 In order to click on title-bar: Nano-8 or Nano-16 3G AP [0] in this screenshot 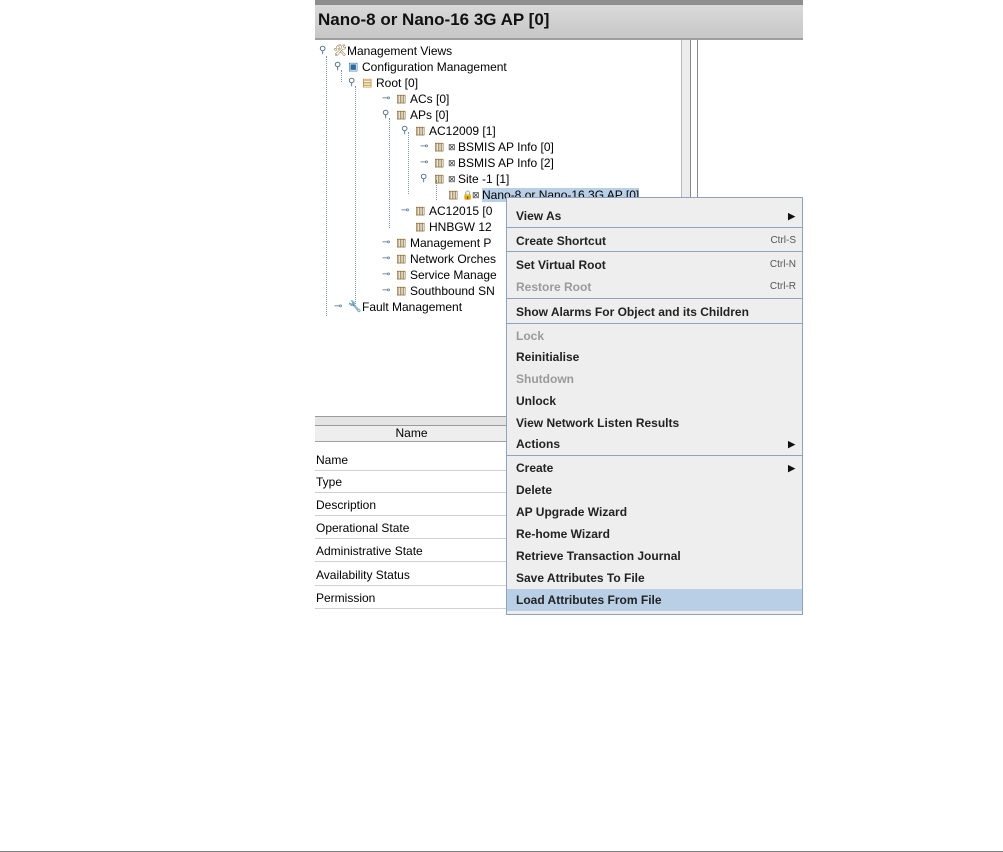, I will do `click(559, 20)`.